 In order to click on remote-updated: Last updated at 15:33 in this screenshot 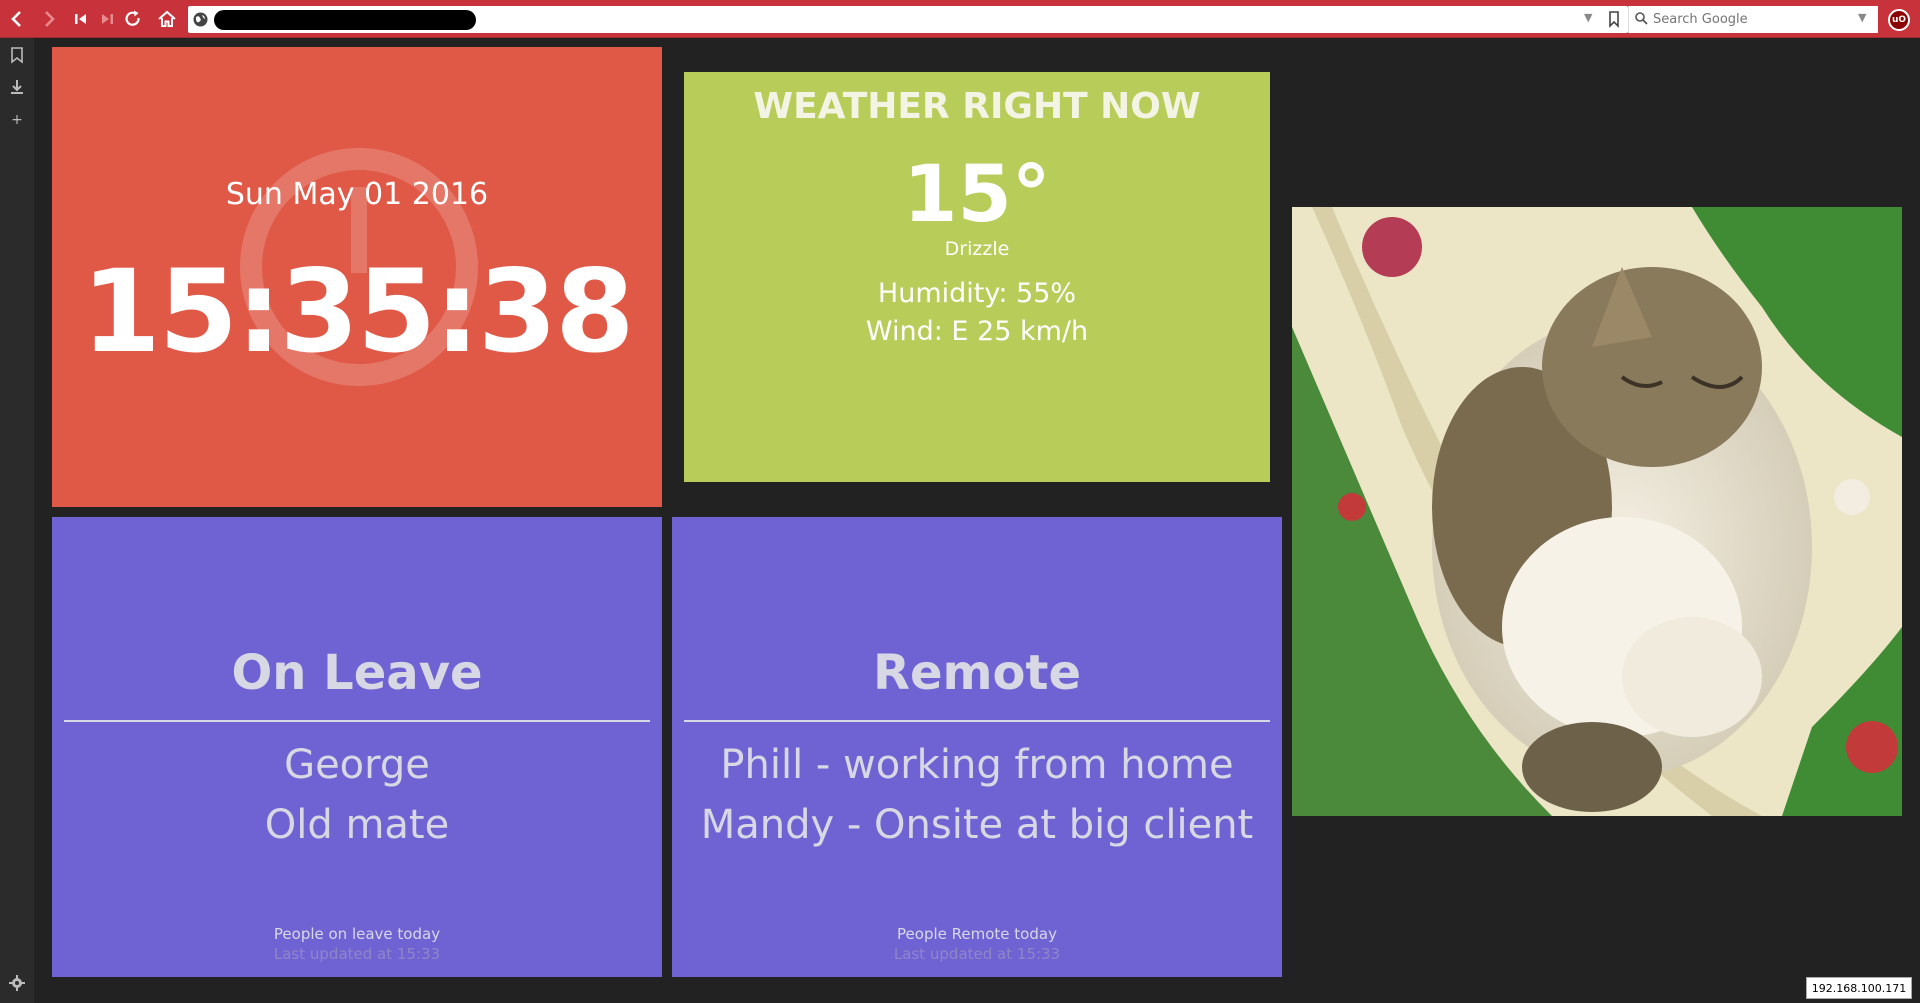, I will do `click(977, 954)`.